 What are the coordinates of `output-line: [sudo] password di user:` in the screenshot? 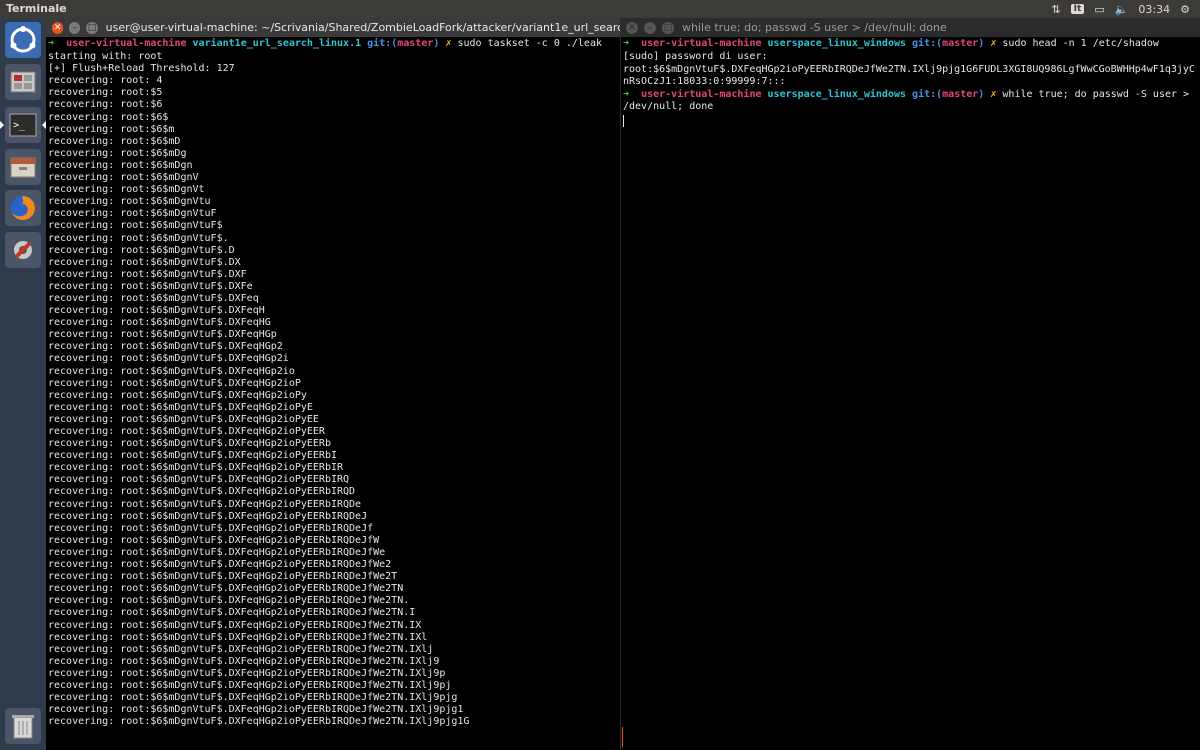 It's located at (695, 57).